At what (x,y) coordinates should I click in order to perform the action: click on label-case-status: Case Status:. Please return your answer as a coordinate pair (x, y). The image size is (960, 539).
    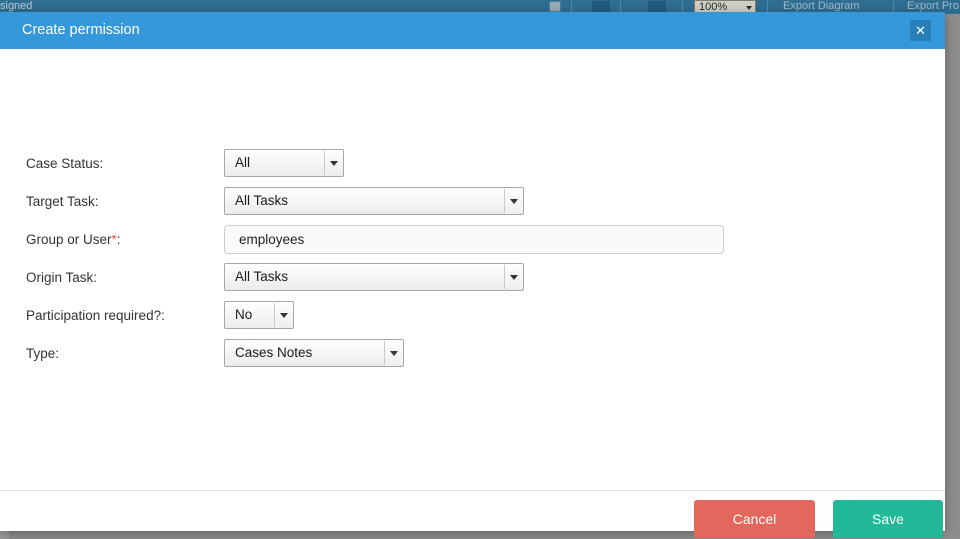
    Looking at the image, I should click on (65, 163).